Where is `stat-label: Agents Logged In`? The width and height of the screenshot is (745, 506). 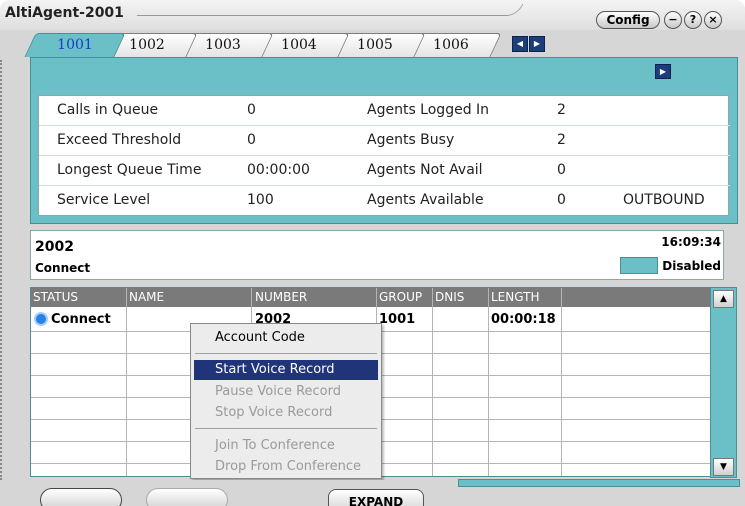 stat-label: Agents Logged In is located at coordinates (428, 110).